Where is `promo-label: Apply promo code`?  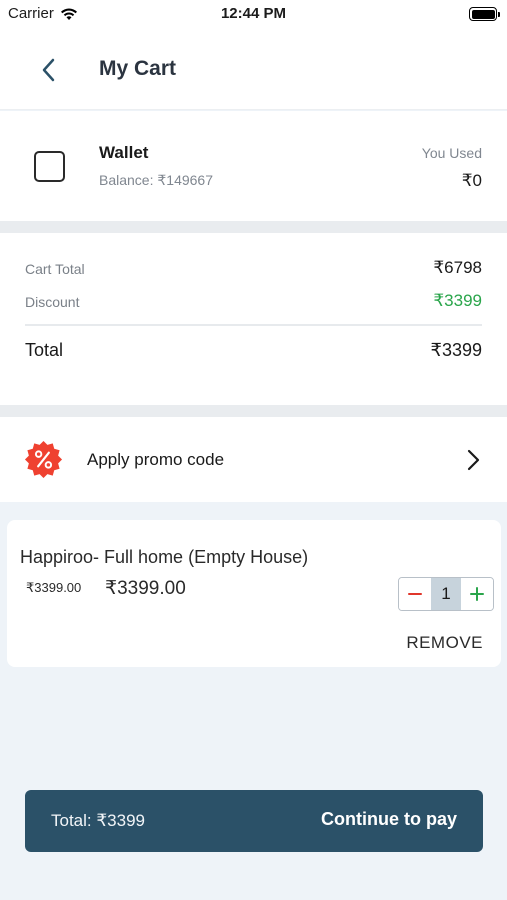
promo-label: Apply promo code is located at coordinates (156, 459).